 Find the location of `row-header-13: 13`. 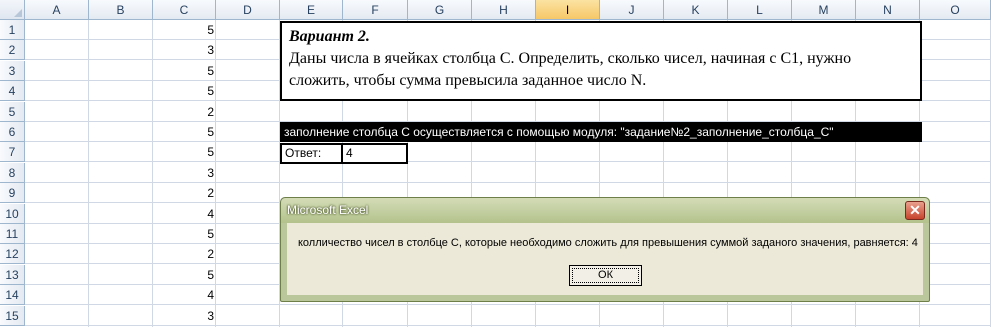

row-header-13: 13 is located at coordinates (12, 275).